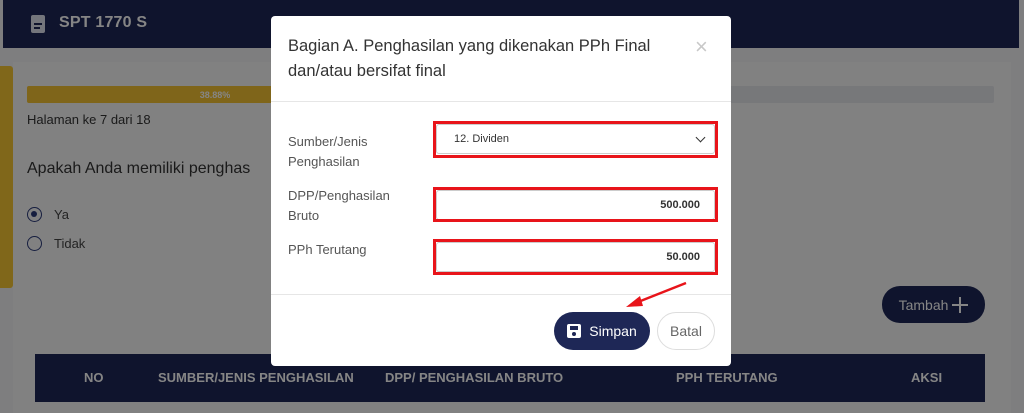  What do you see at coordinates (656, 294) in the screenshot?
I see `annotation-arrow-icon` at bounding box center [656, 294].